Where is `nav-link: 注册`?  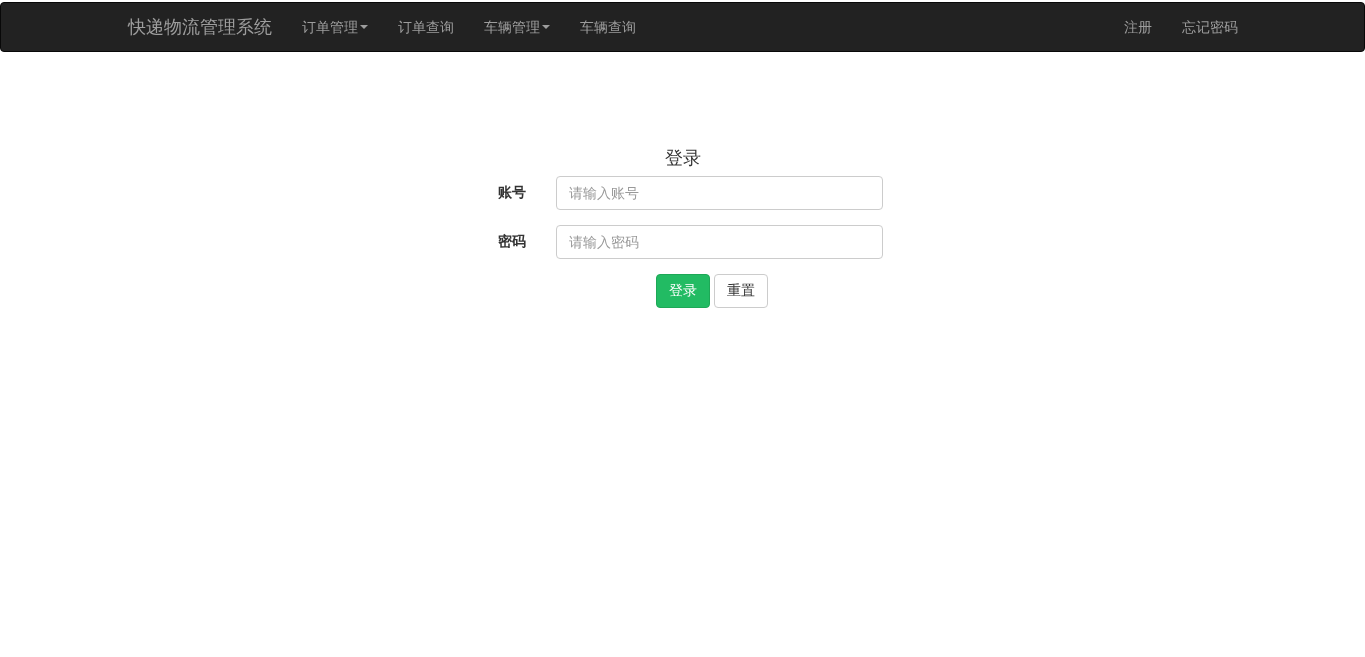
nav-link: 注册 is located at coordinates (1137, 27).